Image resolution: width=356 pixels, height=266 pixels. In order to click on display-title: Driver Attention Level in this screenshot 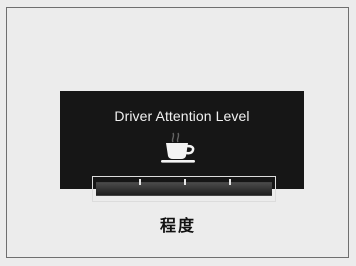, I will do `click(182, 116)`.